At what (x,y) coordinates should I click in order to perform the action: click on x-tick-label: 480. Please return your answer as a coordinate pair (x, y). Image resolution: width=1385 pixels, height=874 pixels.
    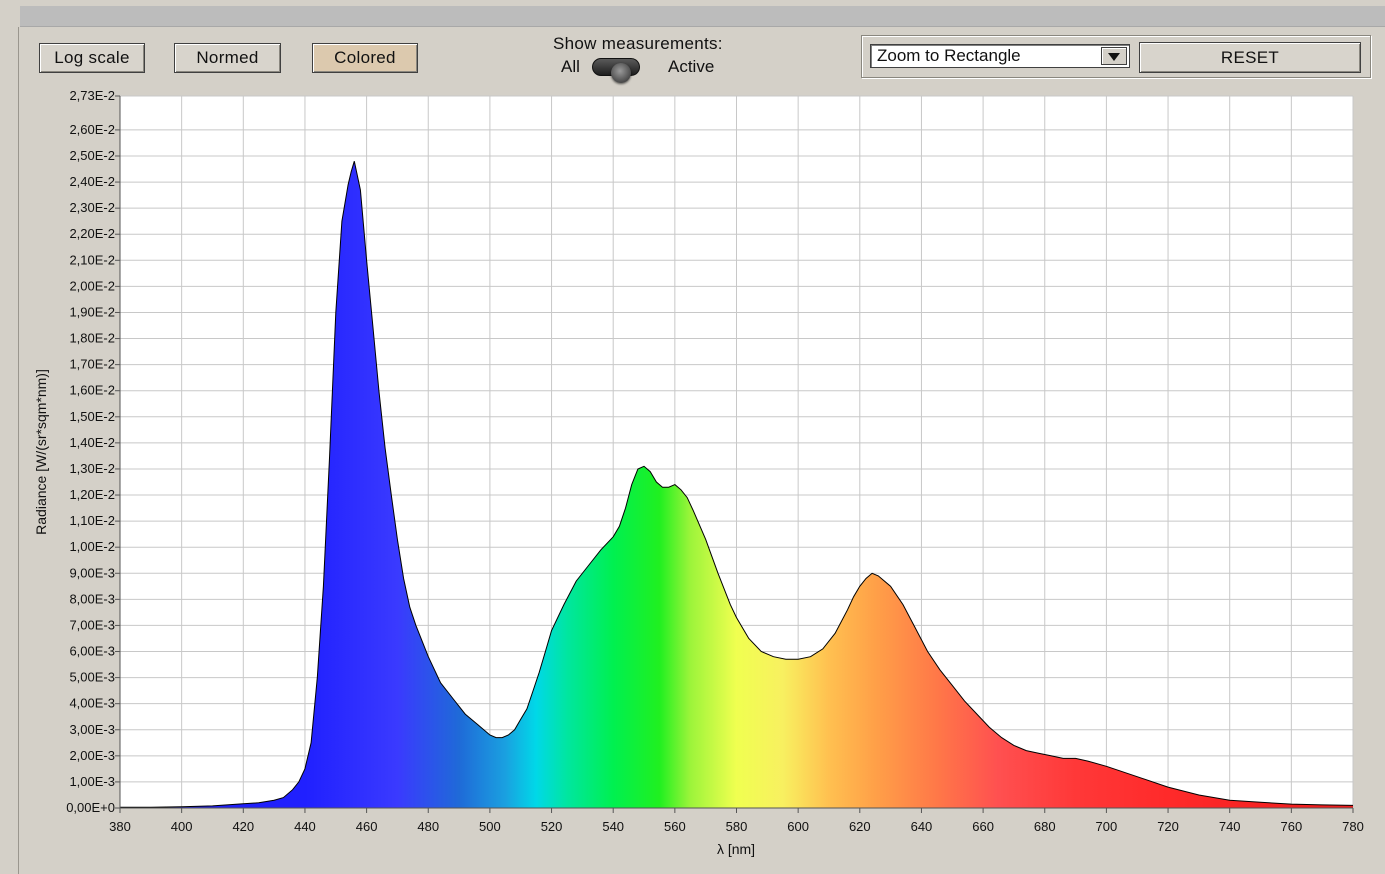
    Looking at the image, I should click on (428, 826).